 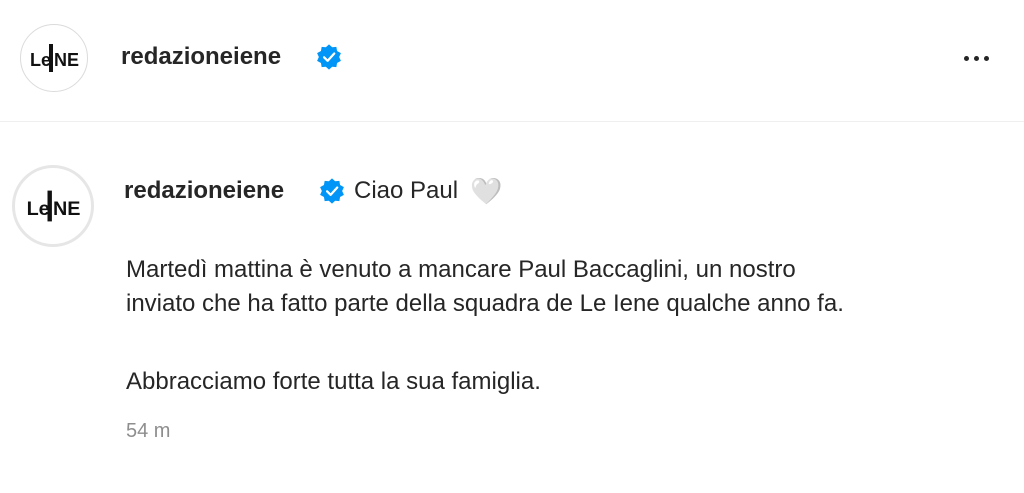 What do you see at coordinates (148, 431) in the screenshot?
I see `timestamp: 54 m` at bounding box center [148, 431].